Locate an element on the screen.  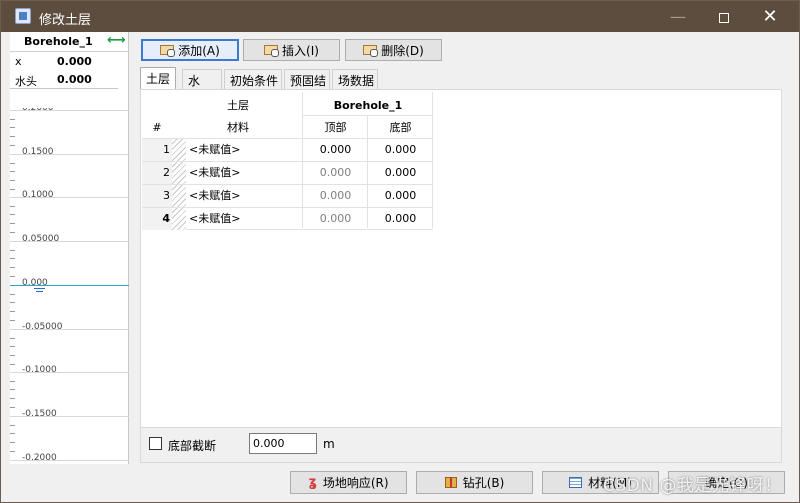
panel-divider is located at coordinates (64, 88).